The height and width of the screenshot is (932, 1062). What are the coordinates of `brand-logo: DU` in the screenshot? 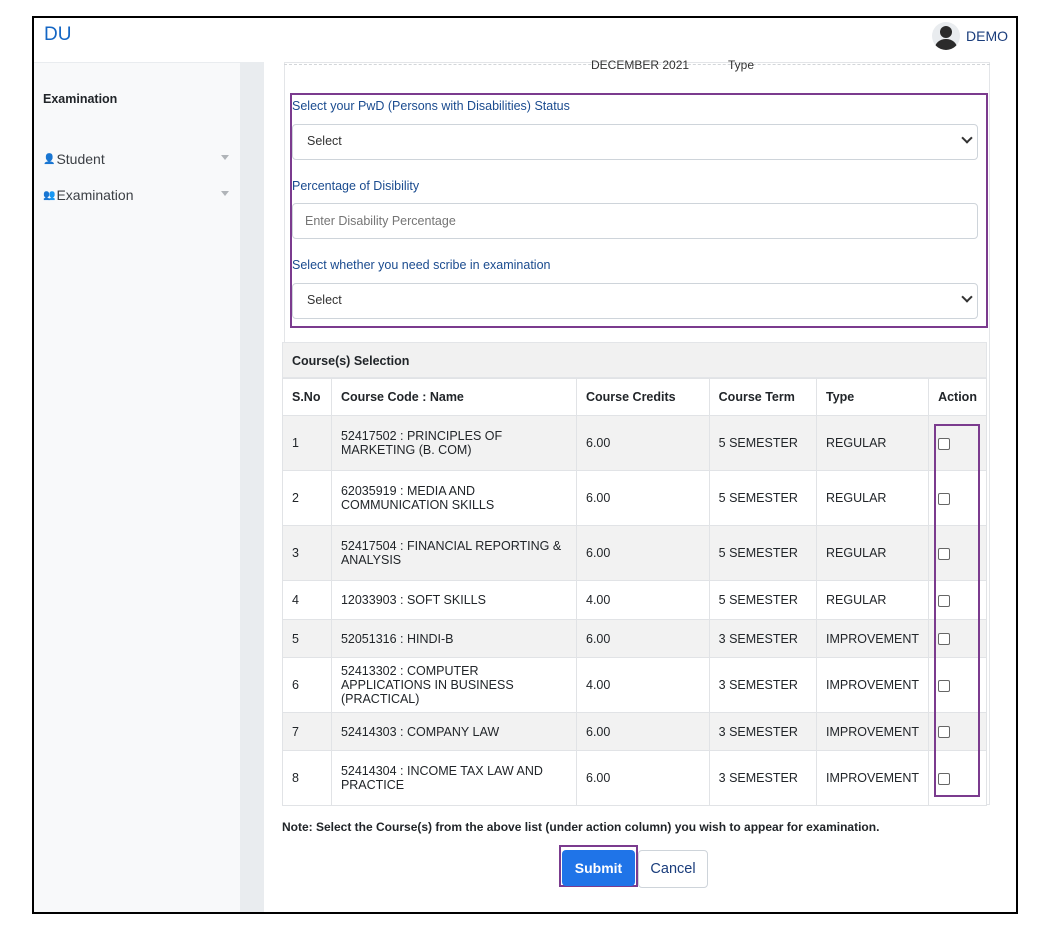 It's located at (57, 35).